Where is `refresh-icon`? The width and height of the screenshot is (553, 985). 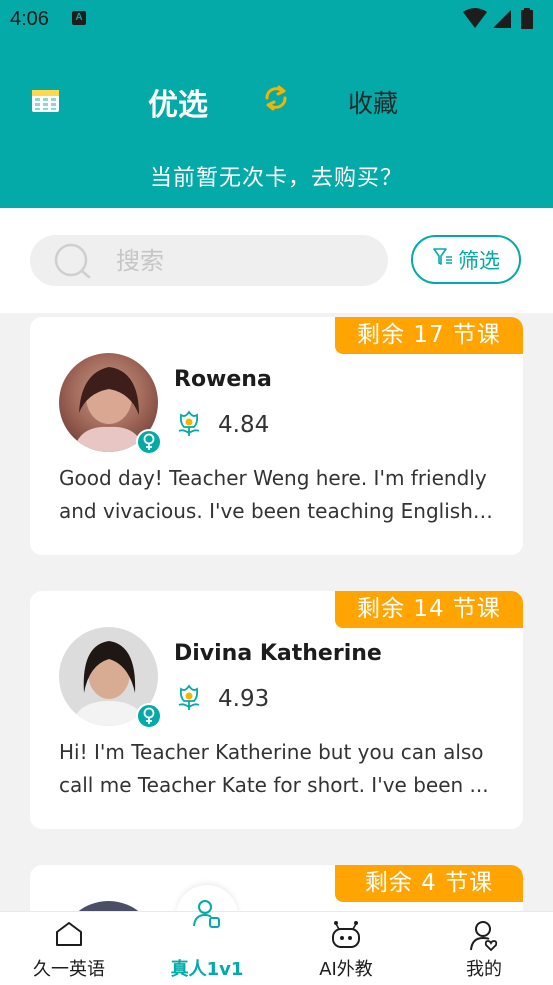
refresh-icon is located at coordinates (276, 100).